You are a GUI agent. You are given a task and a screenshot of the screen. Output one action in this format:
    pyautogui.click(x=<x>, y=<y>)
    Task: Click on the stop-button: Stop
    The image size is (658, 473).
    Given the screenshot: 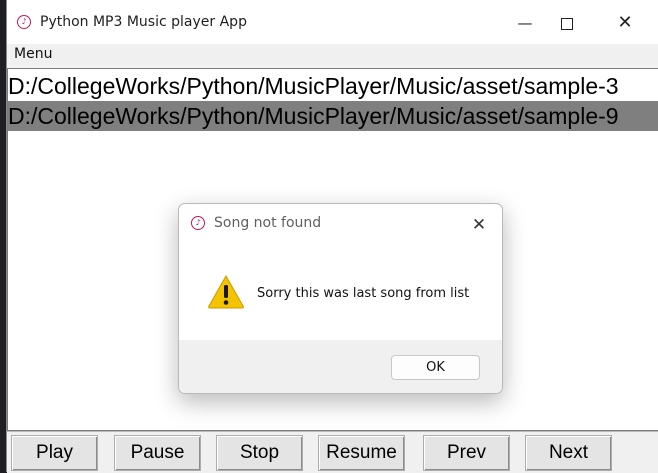 What is the action you would take?
    pyautogui.click(x=259, y=453)
    